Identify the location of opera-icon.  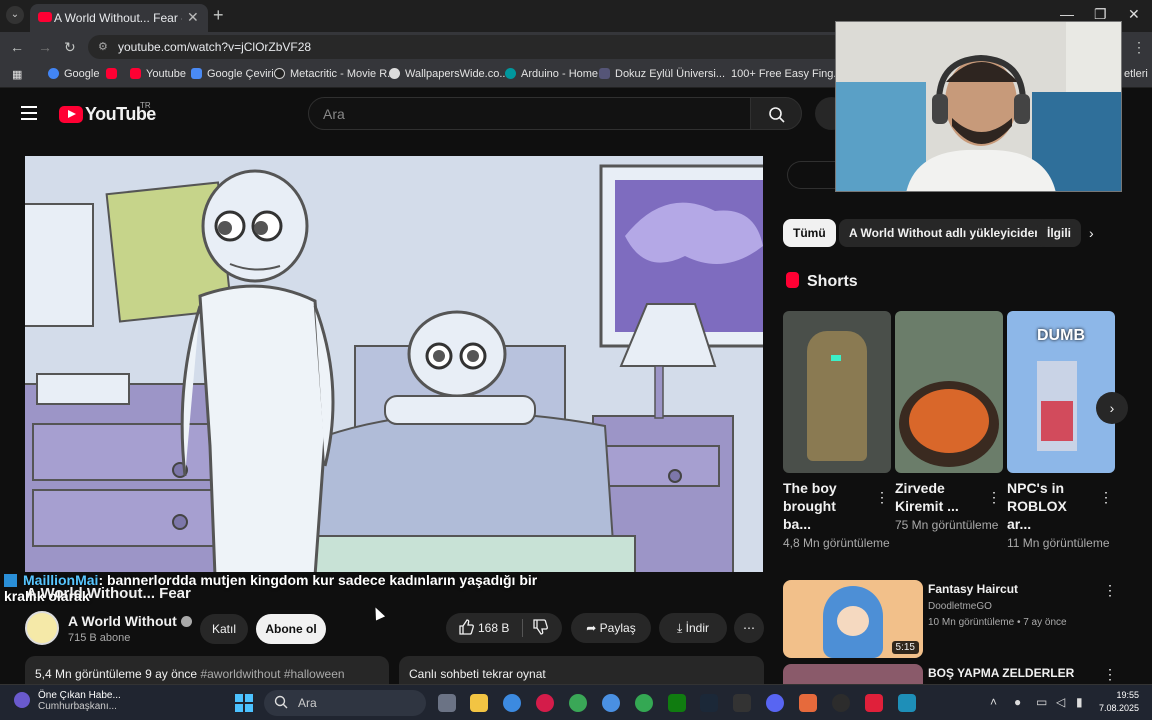
(545, 703).